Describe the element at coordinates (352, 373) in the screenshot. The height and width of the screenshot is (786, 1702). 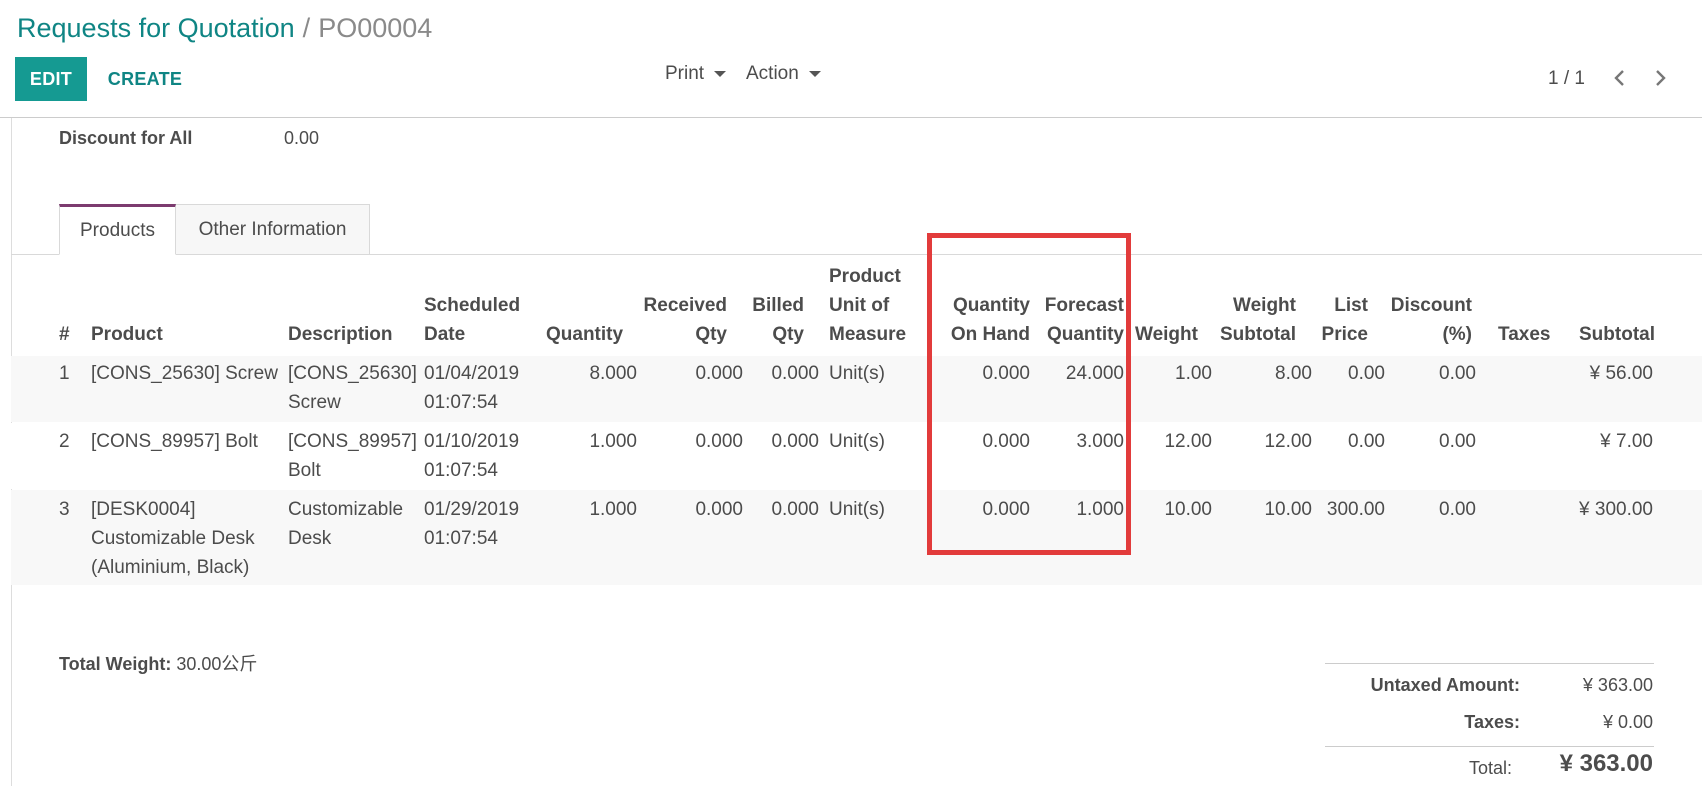
I see `row-description-line1: [CONS_25630]` at that location.